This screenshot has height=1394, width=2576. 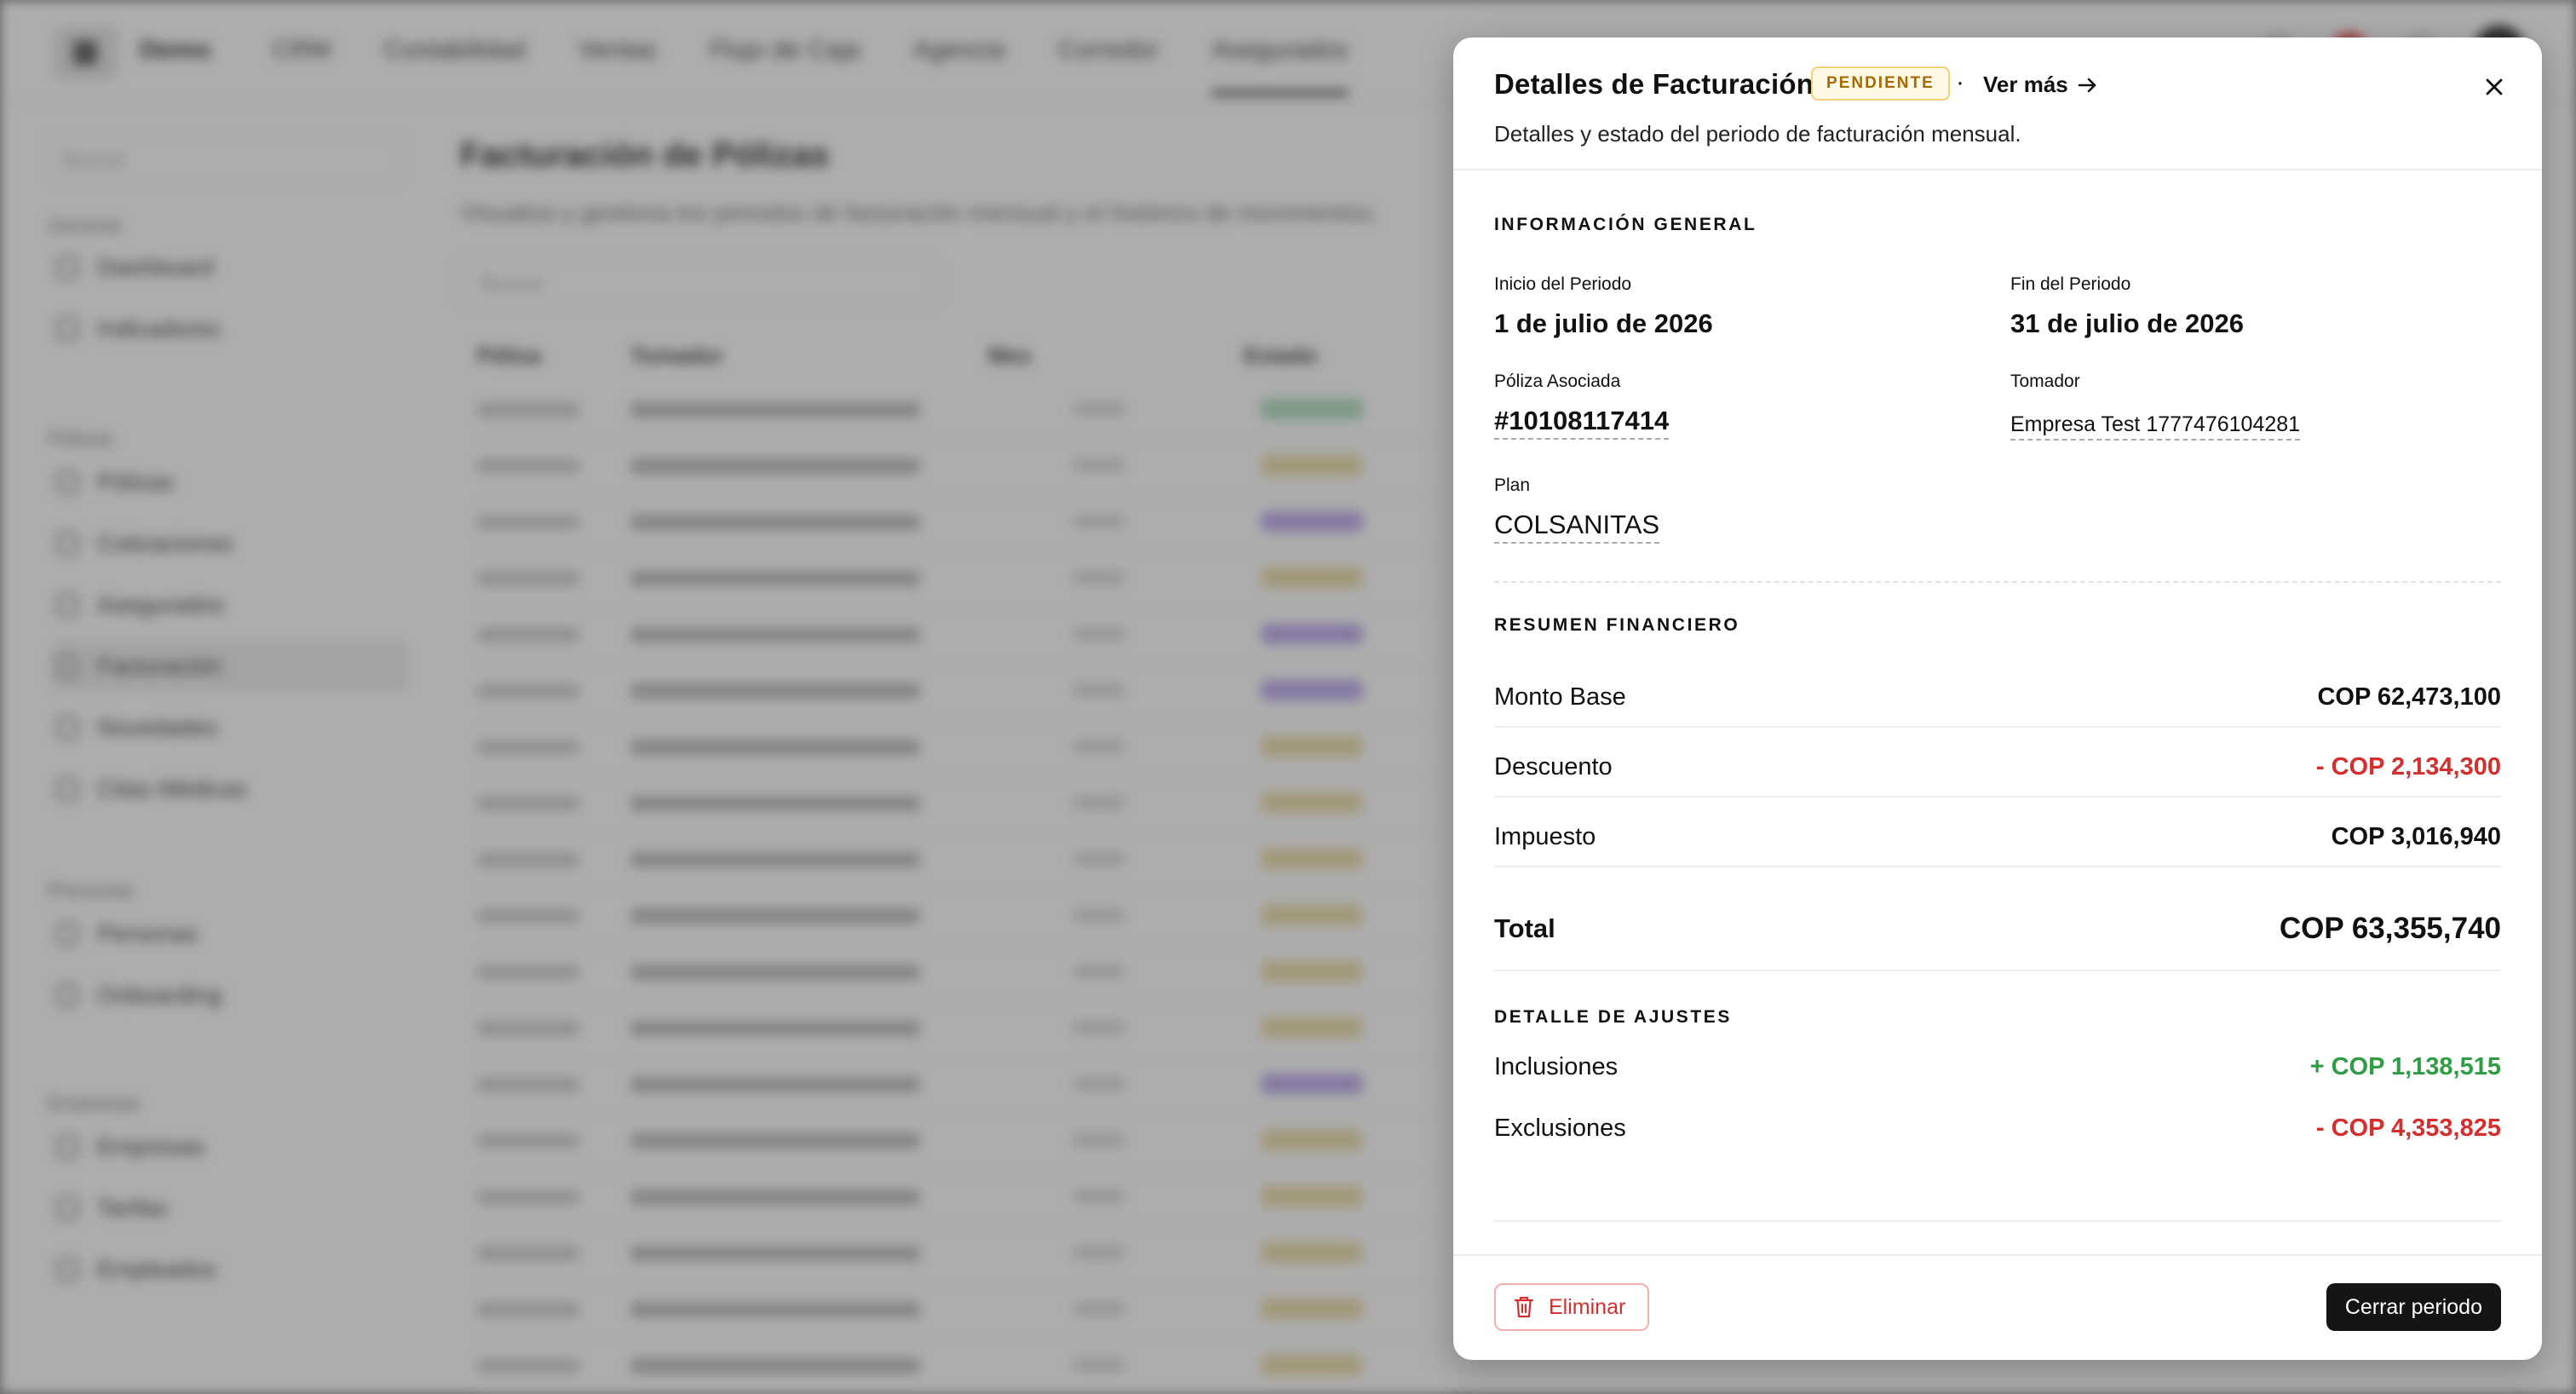 I want to click on dialog-footer: Eliminar Cerrar periodo, so click(x=1998, y=1307).